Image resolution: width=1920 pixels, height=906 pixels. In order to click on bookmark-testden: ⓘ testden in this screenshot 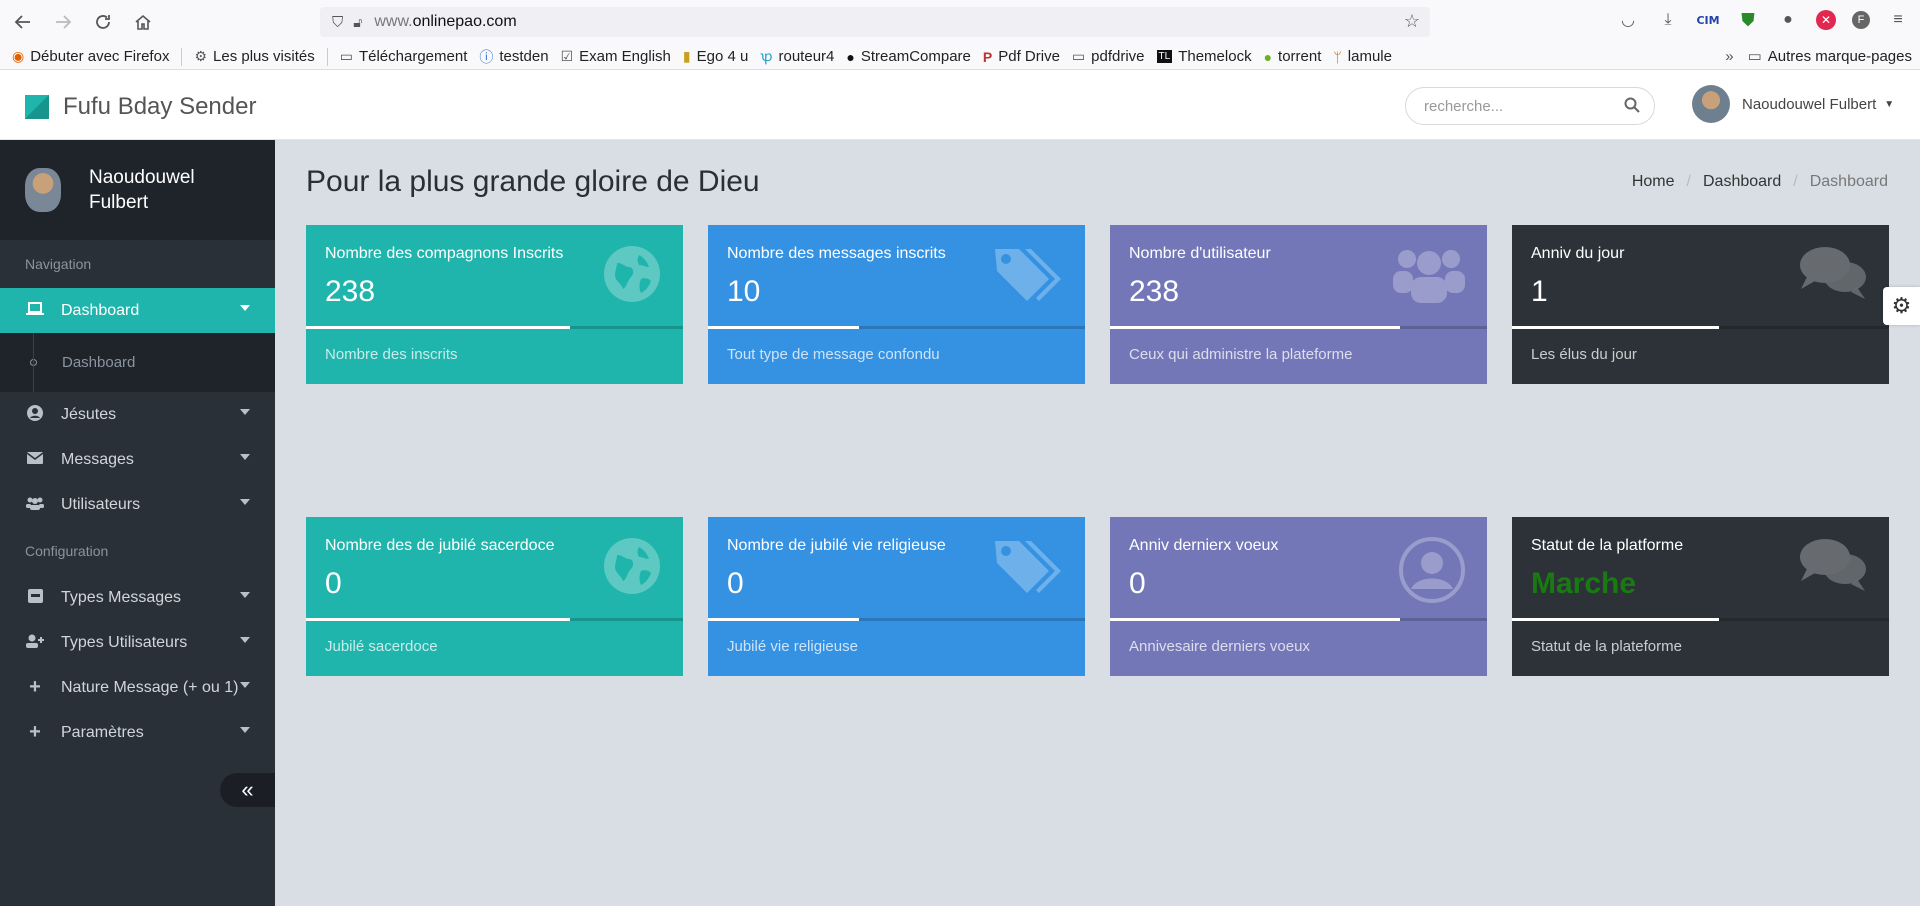, I will do `click(513, 57)`.